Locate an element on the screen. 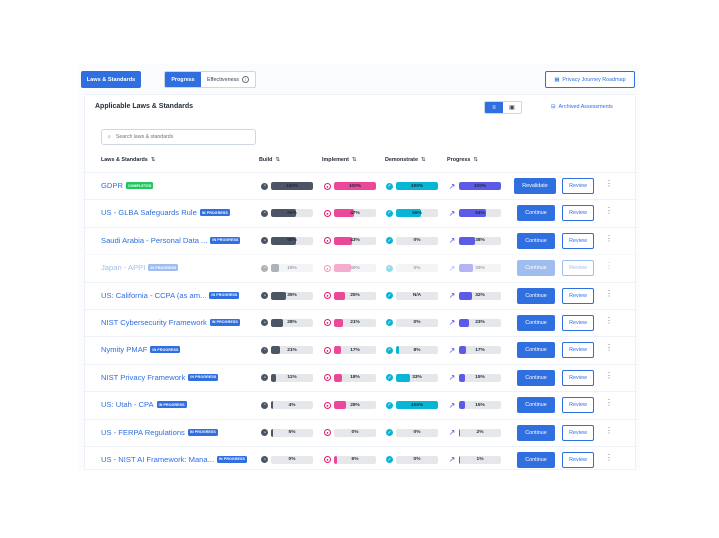  list-view-icon: ≡ is located at coordinates (494, 107).